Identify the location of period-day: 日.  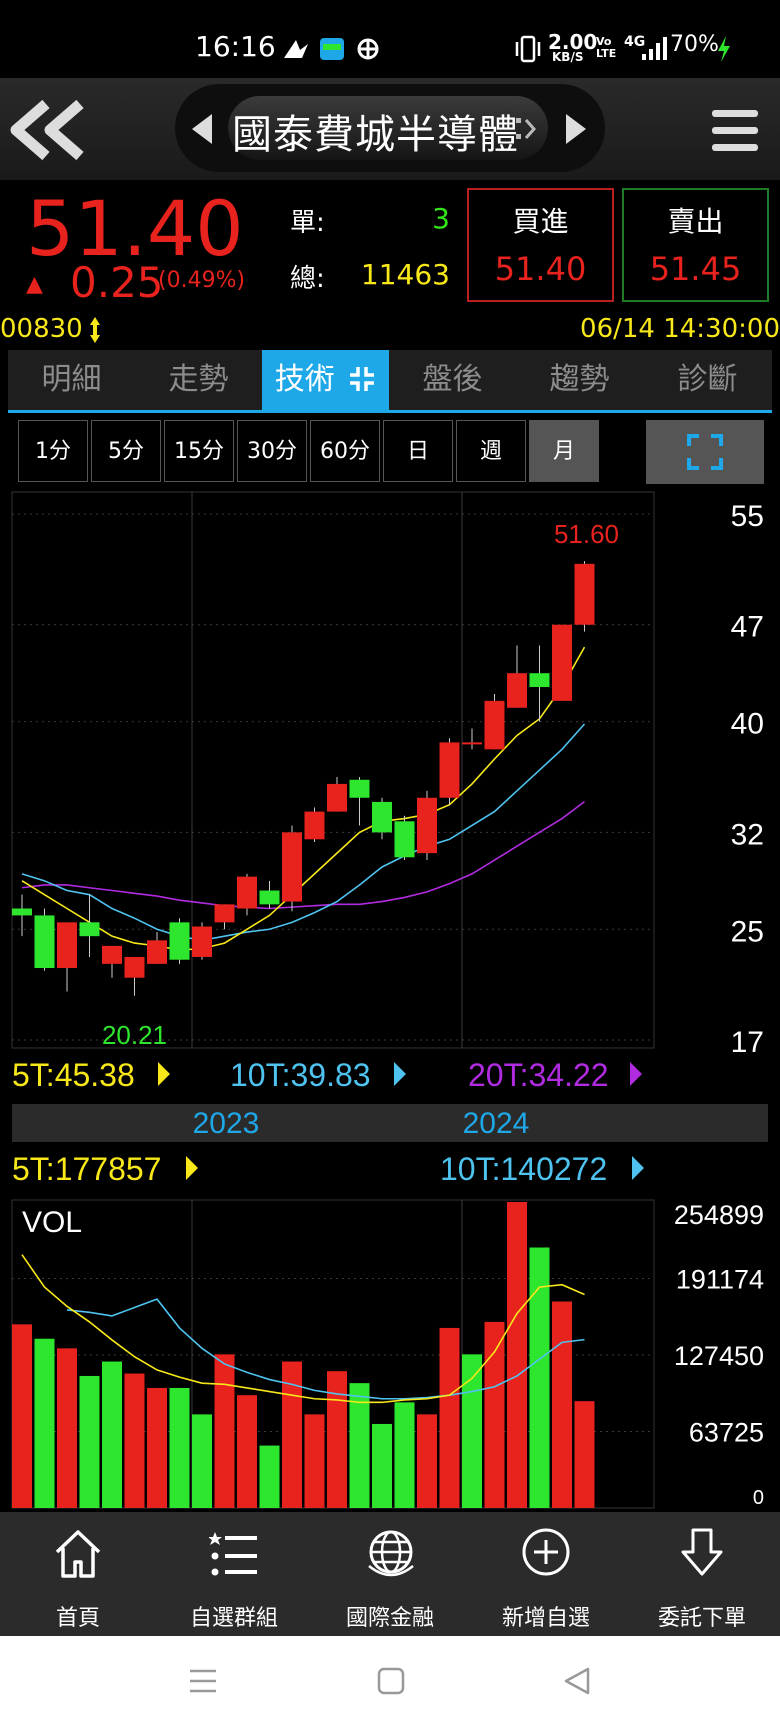
(418, 451).